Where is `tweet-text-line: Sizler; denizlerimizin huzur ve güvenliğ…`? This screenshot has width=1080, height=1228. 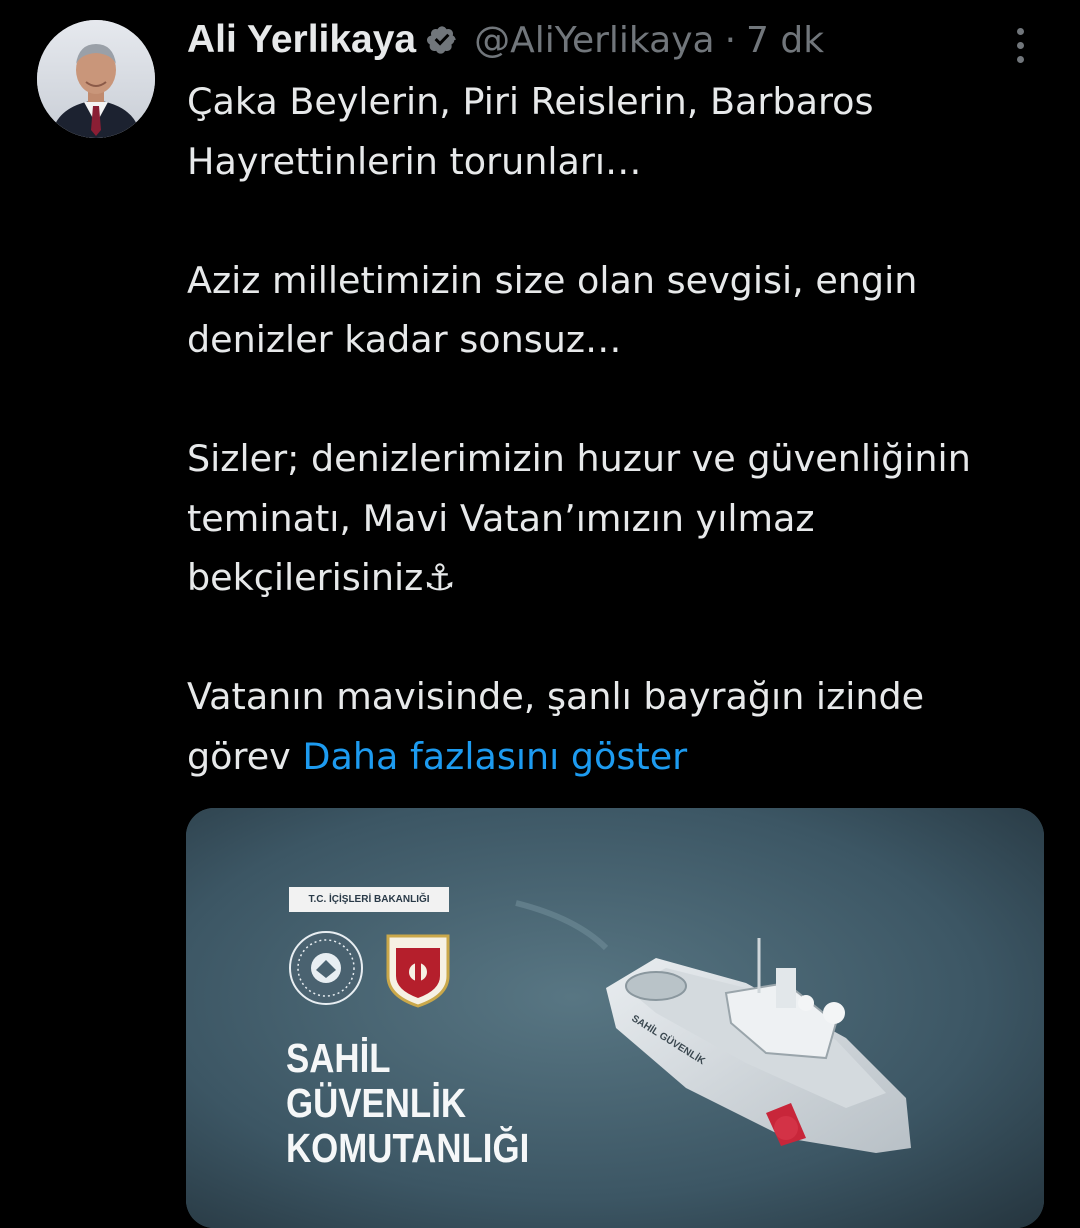
tweet-text-line: Sizler; denizlerimizin huzur ve güvenliğ… is located at coordinates (579, 458).